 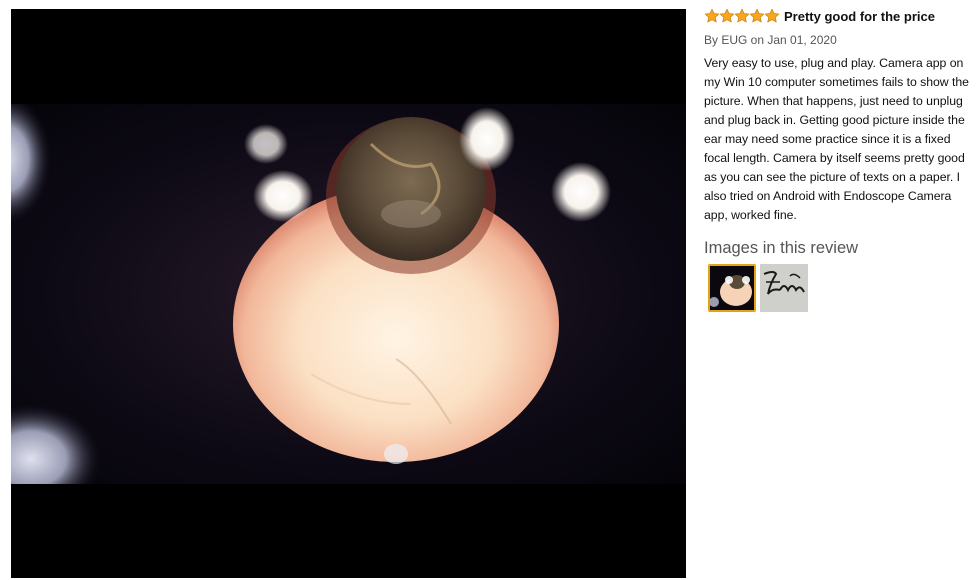 I want to click on thumbnail-handwriting, so click(x=784, y=288).